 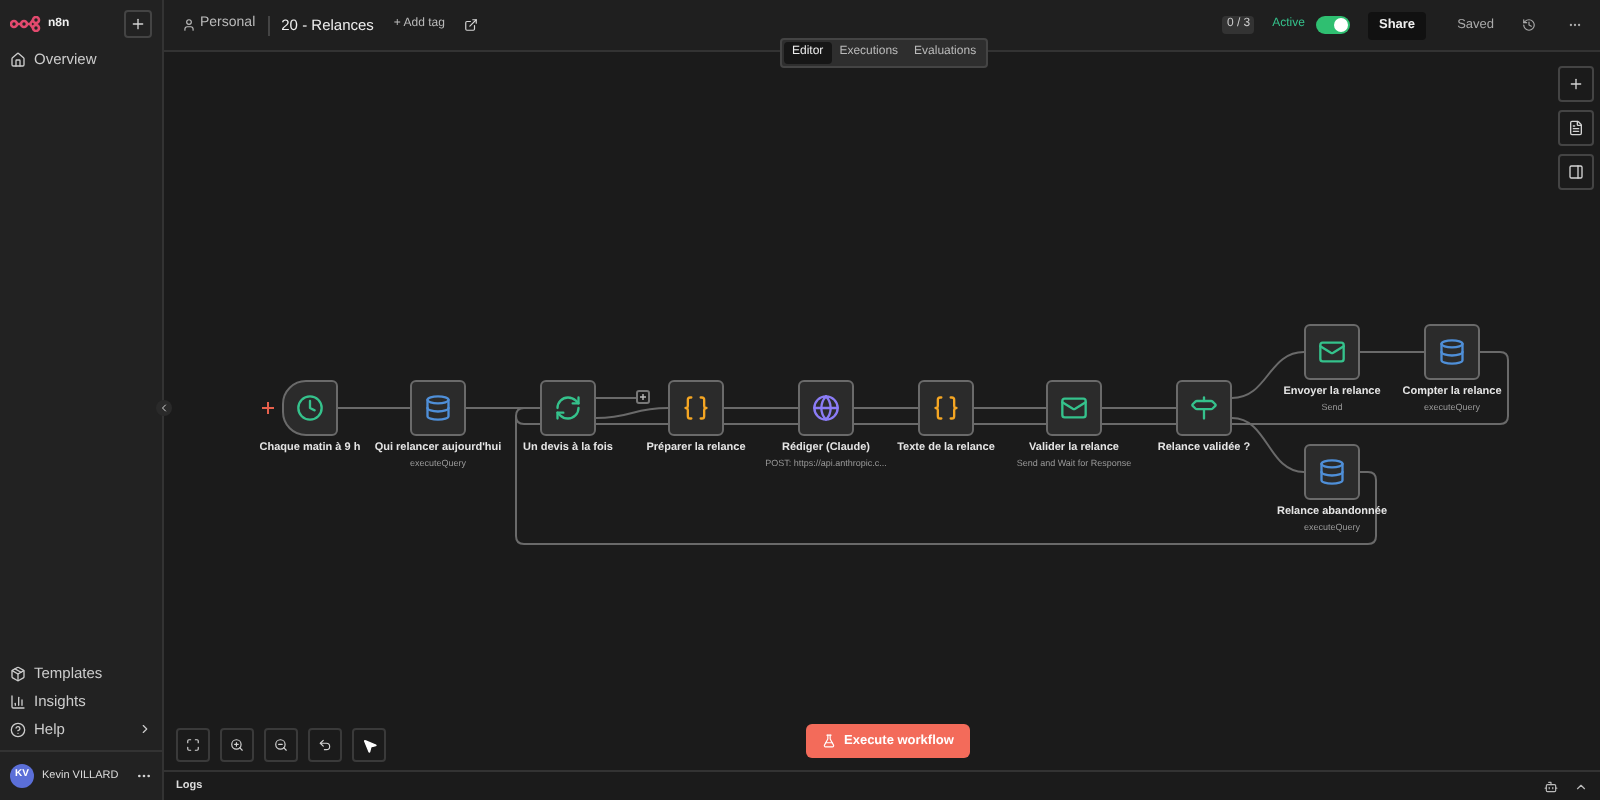 I want to click on panel-icon, so click(x=1576, y=172).